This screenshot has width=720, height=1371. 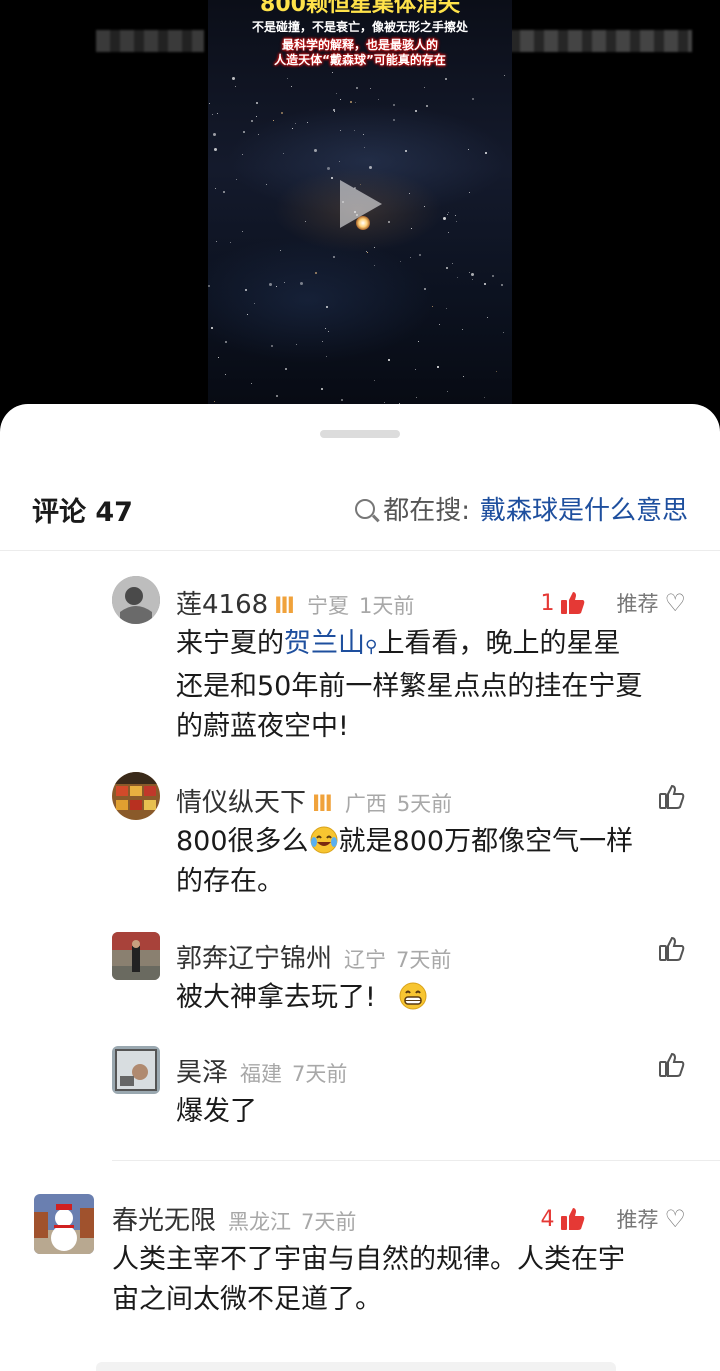 I want to click on vip-badge-icon: Ⅲ, so click(x=284, y=606).